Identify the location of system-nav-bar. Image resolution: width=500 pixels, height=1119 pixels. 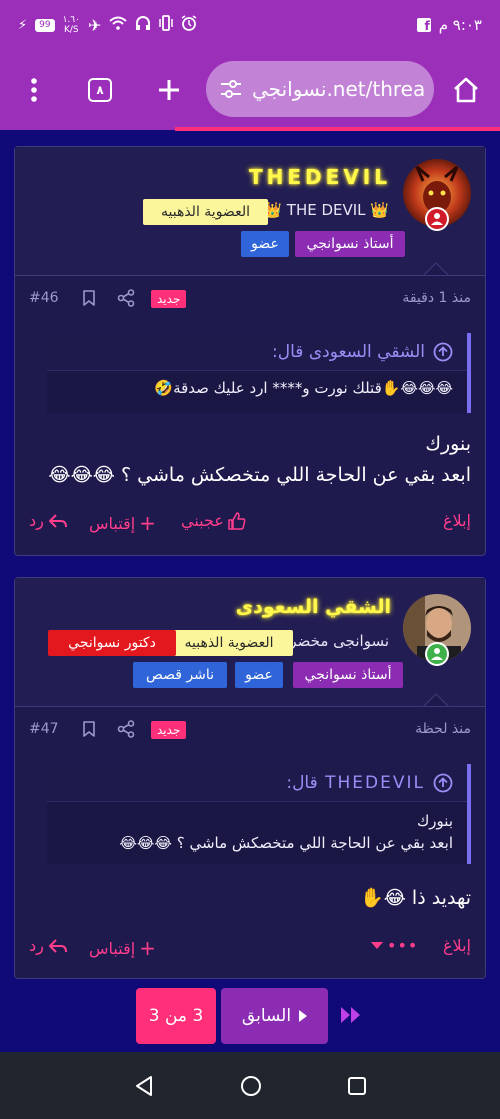
(250, 1085).